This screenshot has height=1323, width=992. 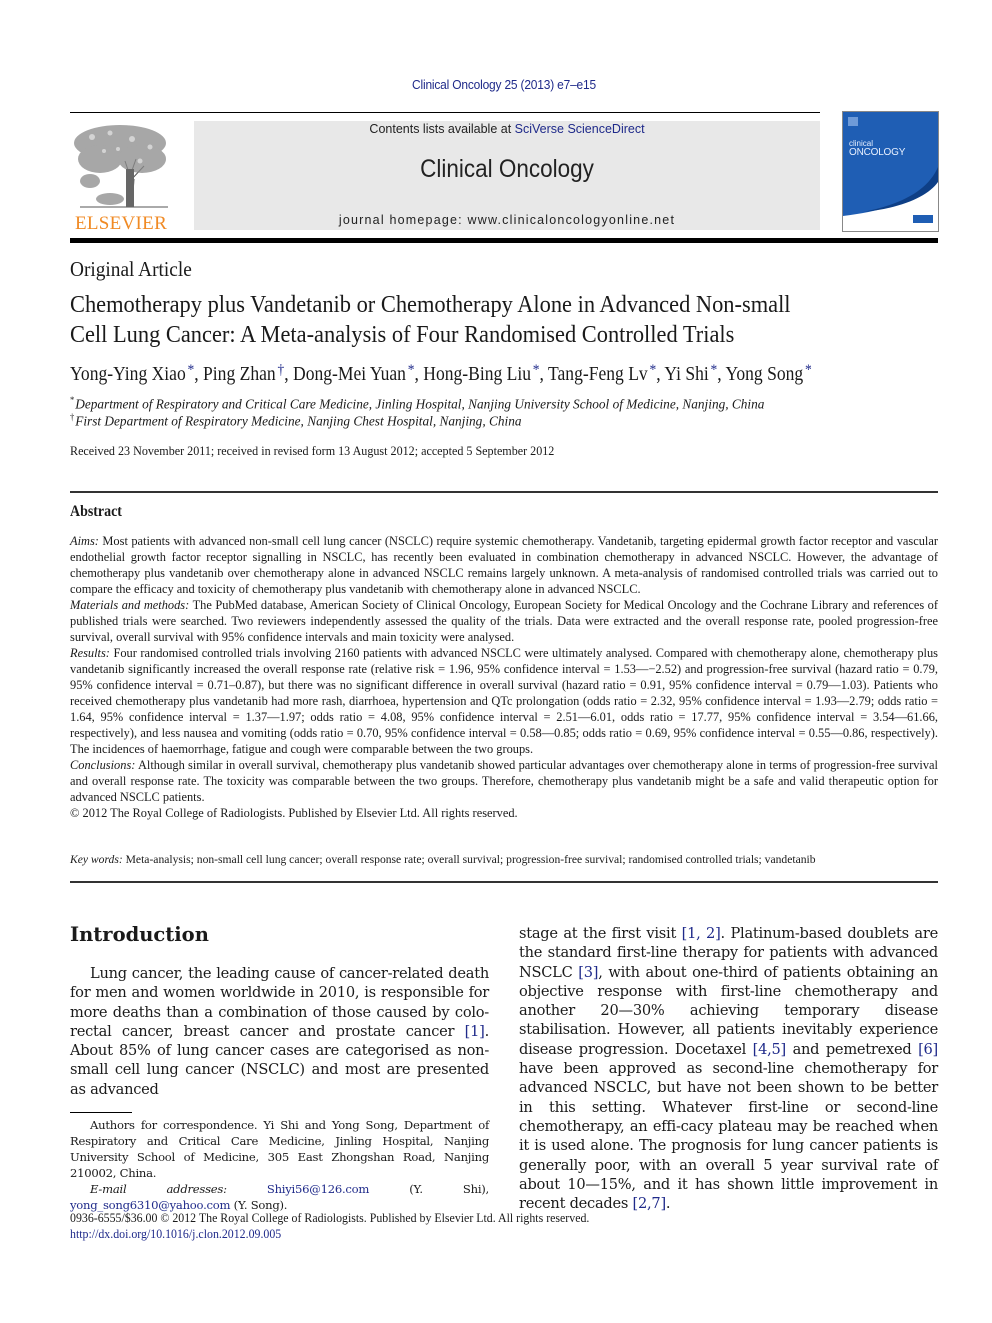 I want to click on author-name: Yi Shi, so click(x=686, y=374).